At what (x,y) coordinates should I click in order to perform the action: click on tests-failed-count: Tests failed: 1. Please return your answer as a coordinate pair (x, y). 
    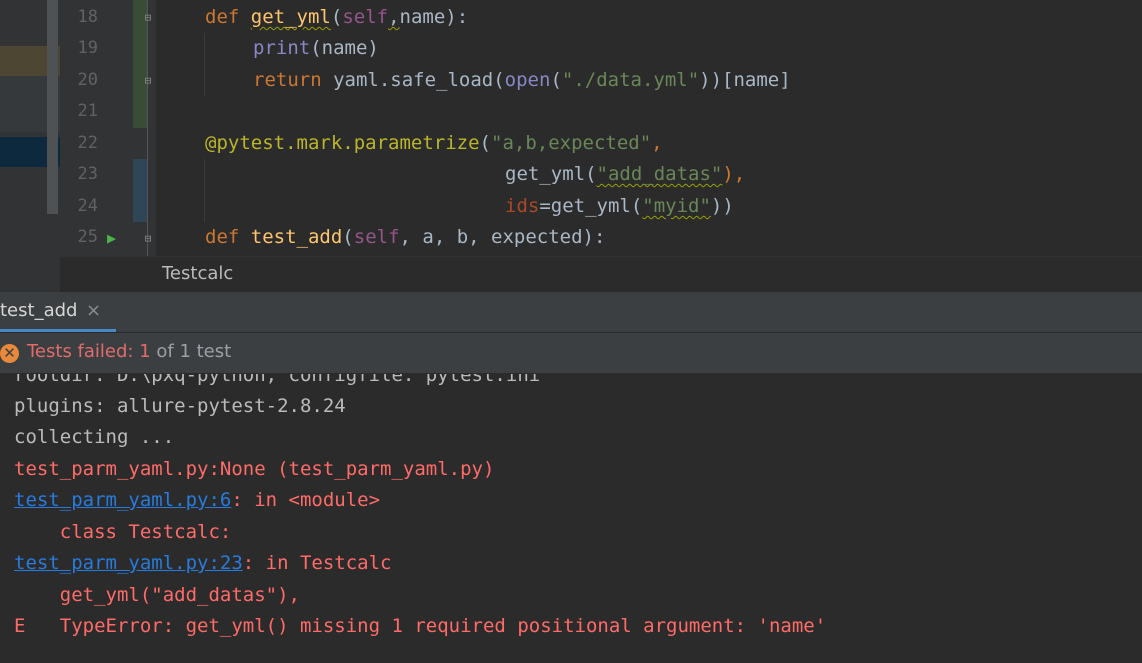
    Looking at the image, I should click on (89, 351).